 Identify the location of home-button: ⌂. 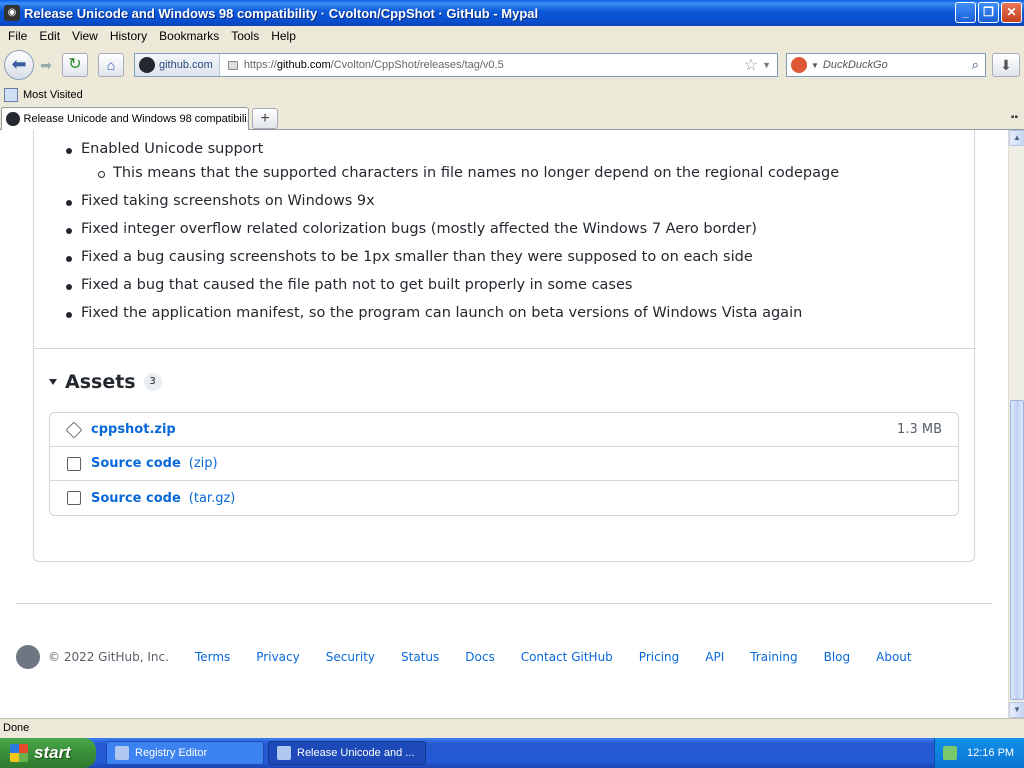
(111, 65).